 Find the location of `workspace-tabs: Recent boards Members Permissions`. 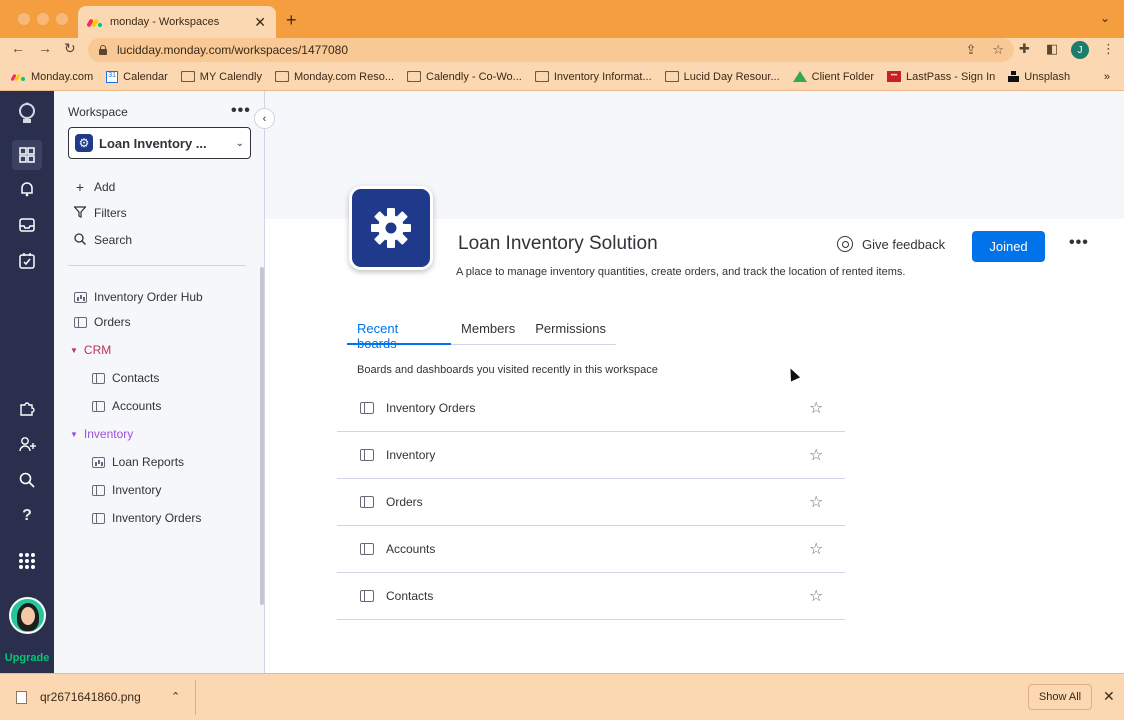

workspace-tabs: Recent boards Members Permissions is located at coordinates (481, 336).